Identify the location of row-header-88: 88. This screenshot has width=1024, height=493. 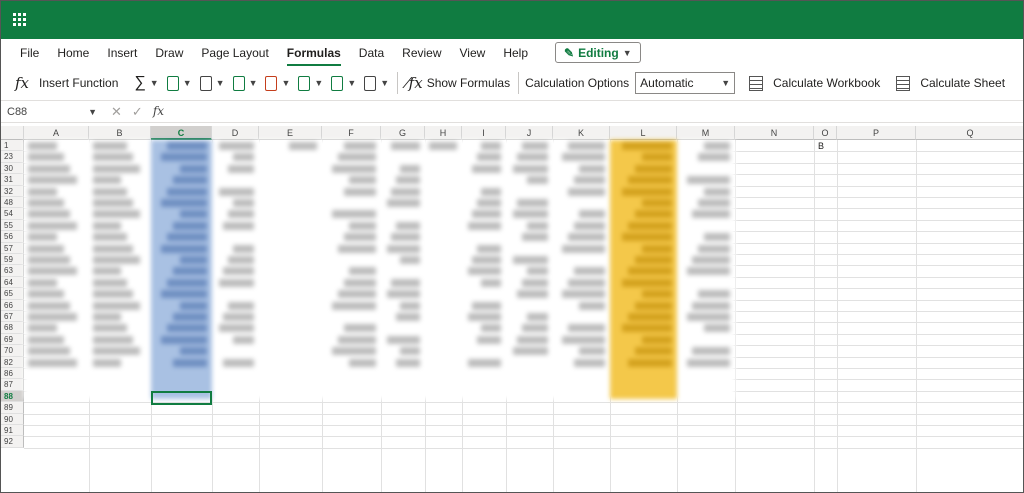
(12, 396).